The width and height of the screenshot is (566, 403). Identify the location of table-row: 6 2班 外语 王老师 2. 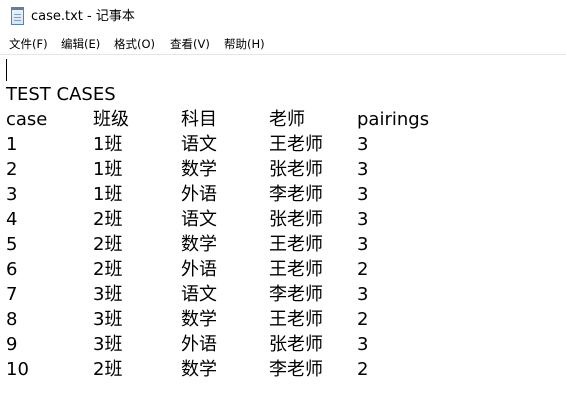
(283, 269).